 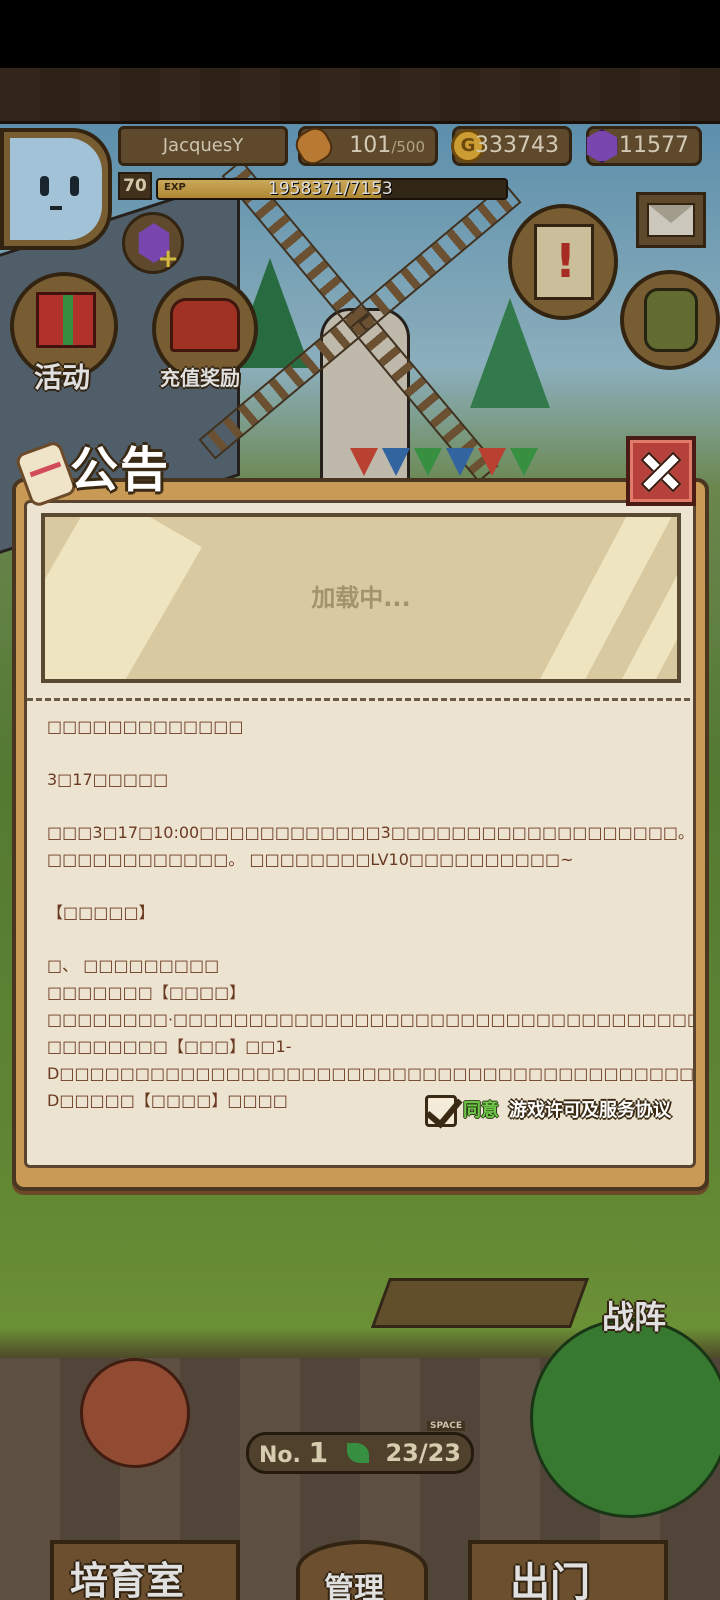 I want to click on agree-checkbox, so click(x=441, y=1111).